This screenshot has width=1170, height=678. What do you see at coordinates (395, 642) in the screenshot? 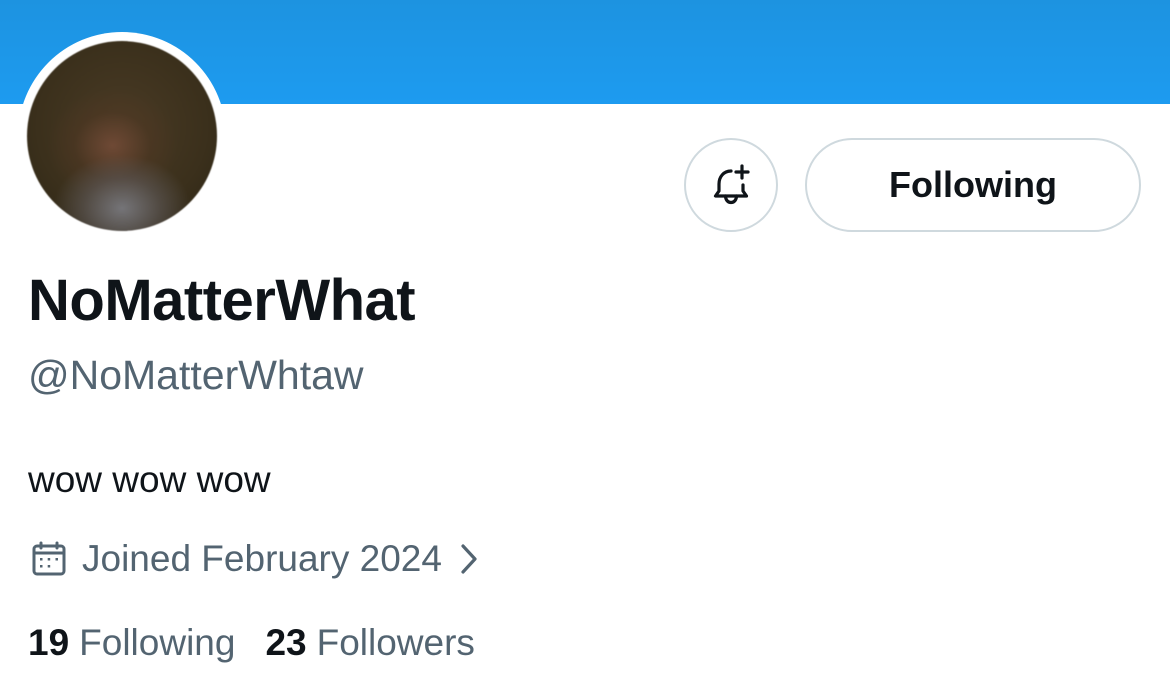
I see `followers-label: Followers` at bounding box center [395, 642].